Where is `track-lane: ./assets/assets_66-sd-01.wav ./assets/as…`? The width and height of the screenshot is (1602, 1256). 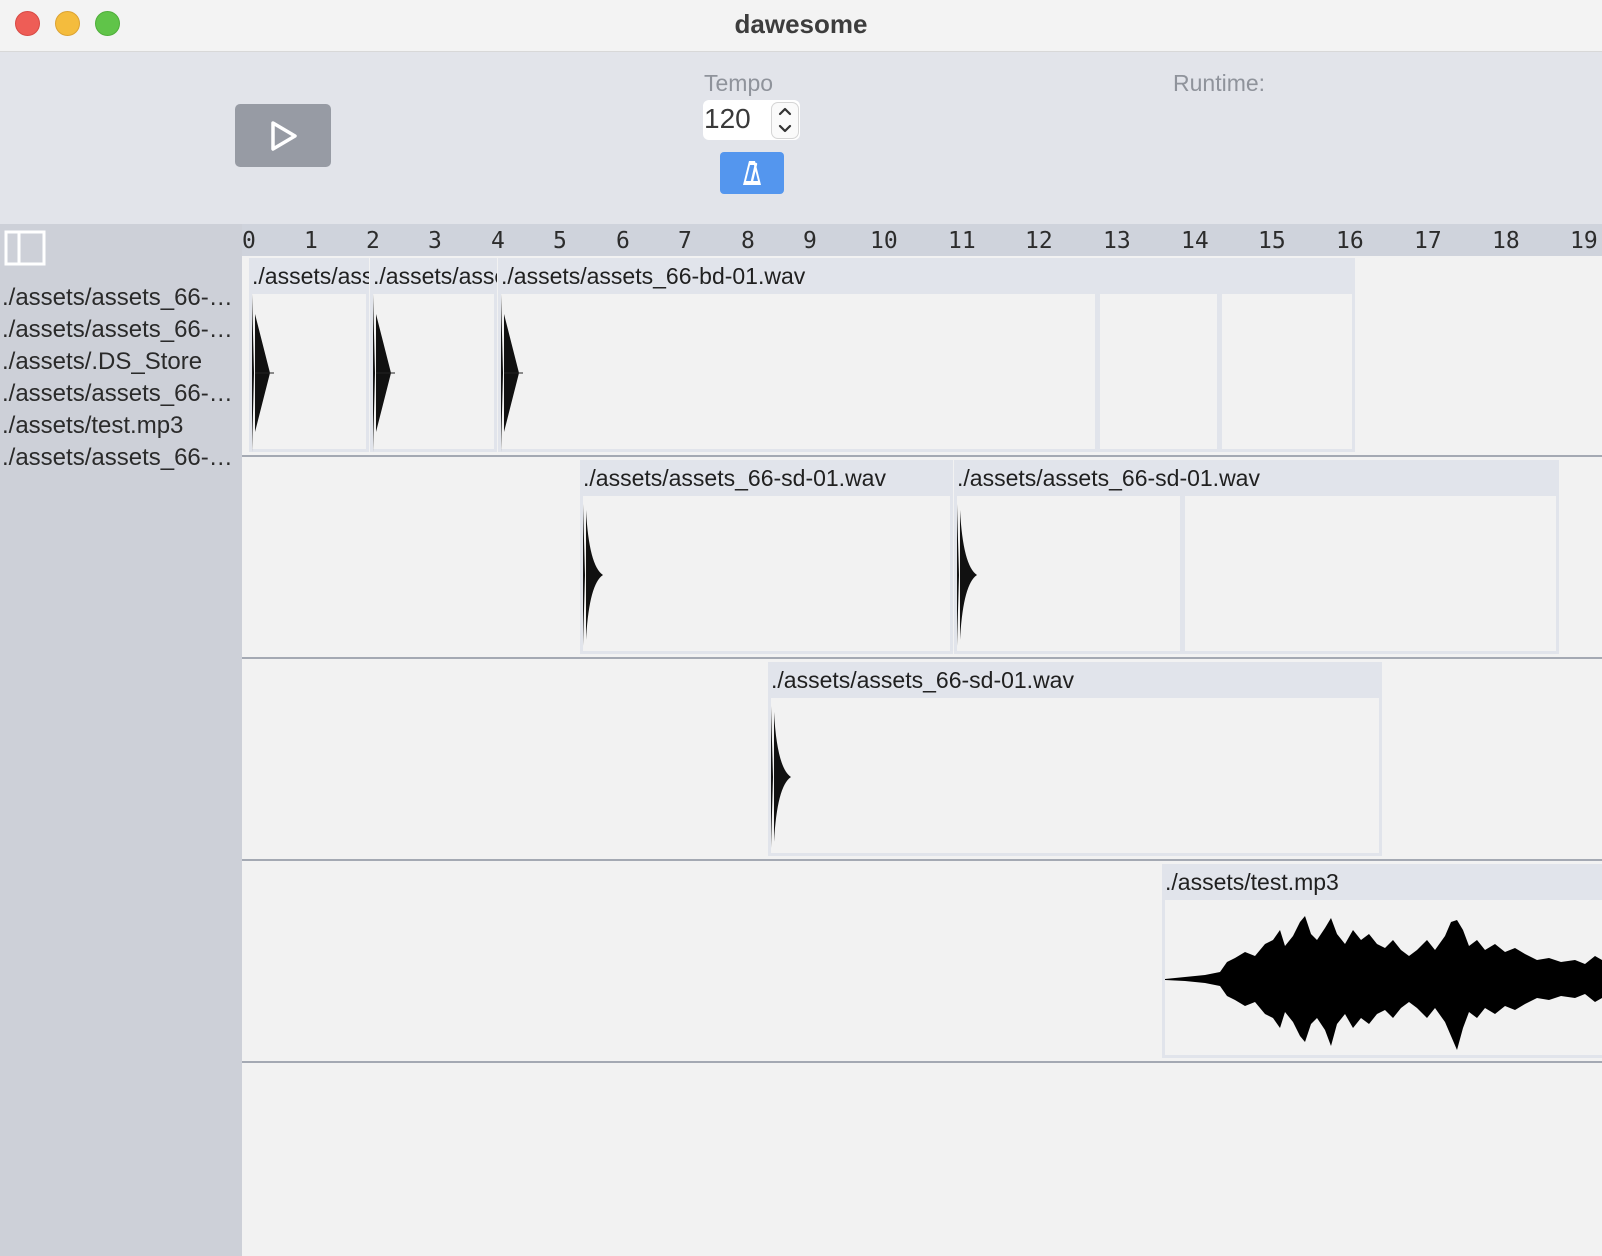
track-lane: ./assets/assets_66-sd-01.wav ./assets/as… is located at coordinates (922, 558).